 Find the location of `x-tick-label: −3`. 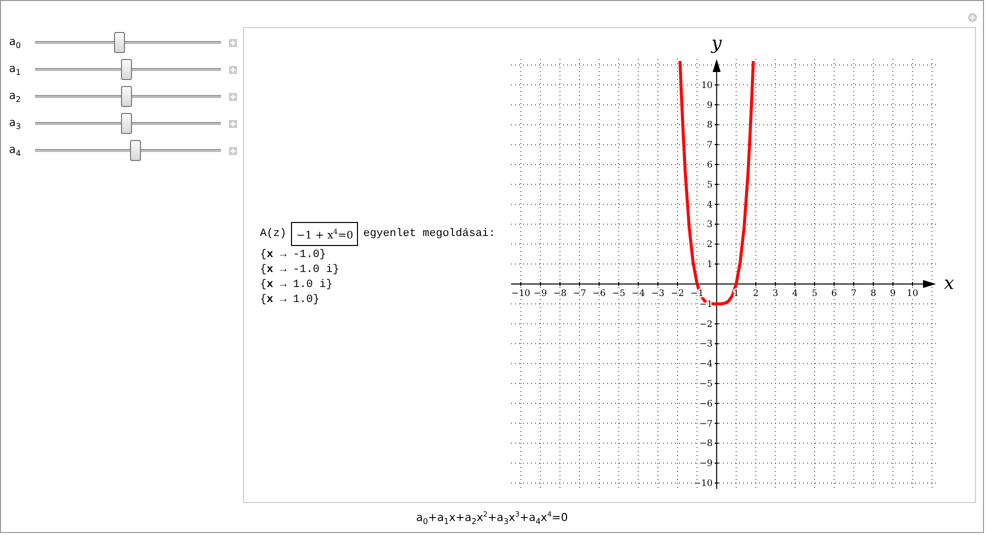

x-tick-label: −3 is located at coordinates (658, 293).